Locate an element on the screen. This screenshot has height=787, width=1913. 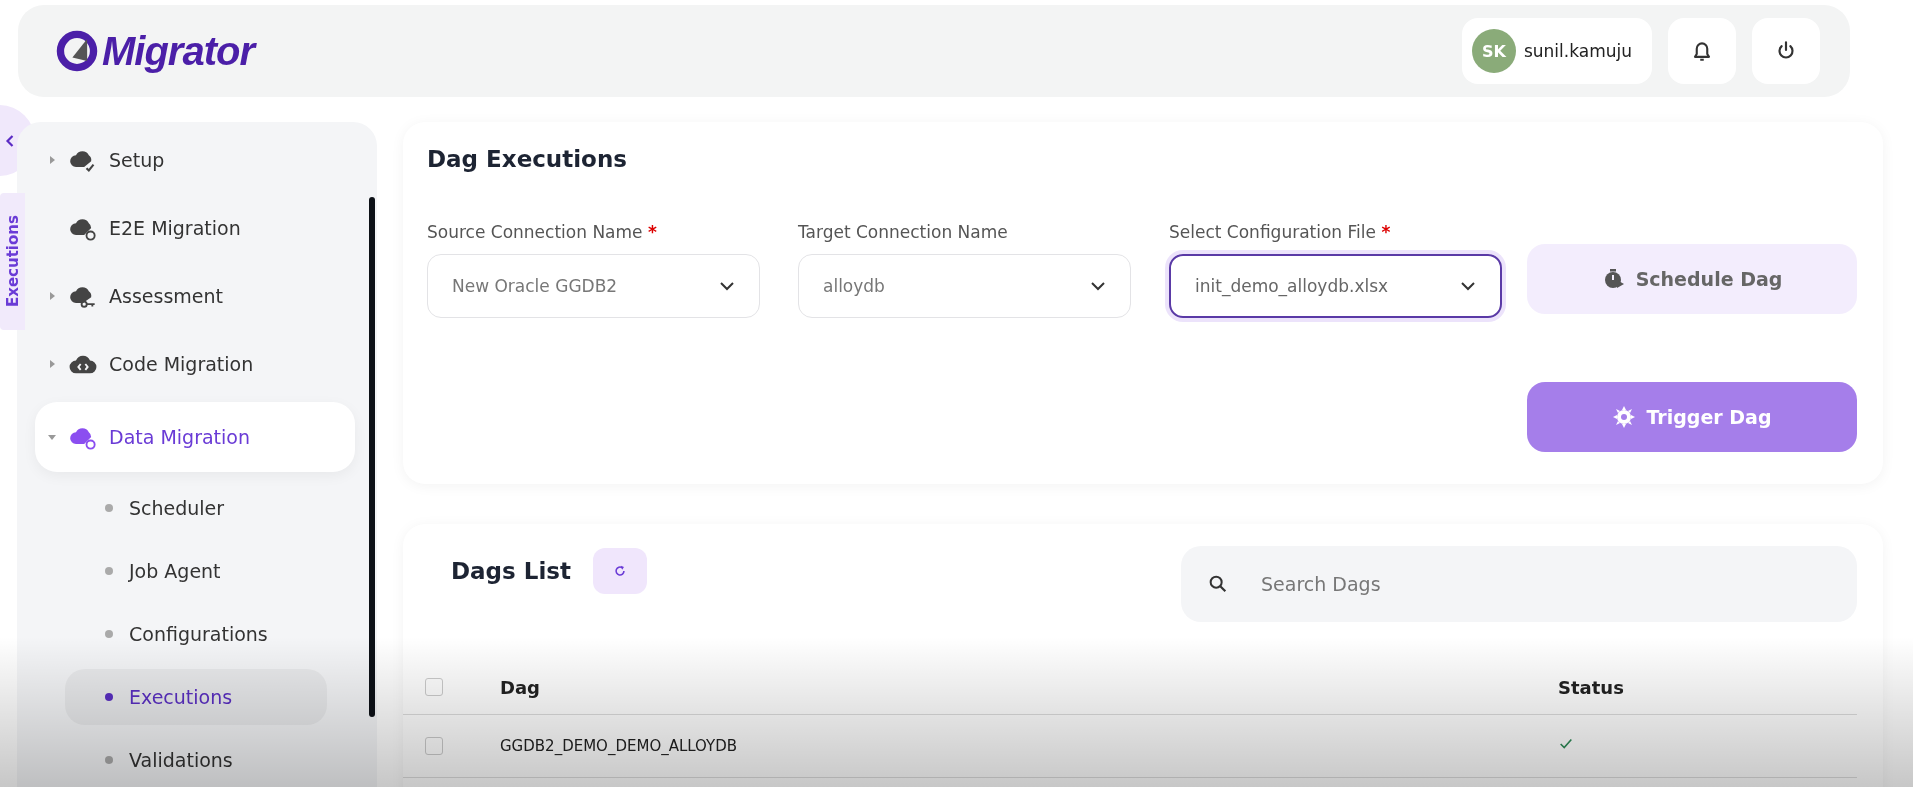
row-checkbox is located at coordinates (434, 746).